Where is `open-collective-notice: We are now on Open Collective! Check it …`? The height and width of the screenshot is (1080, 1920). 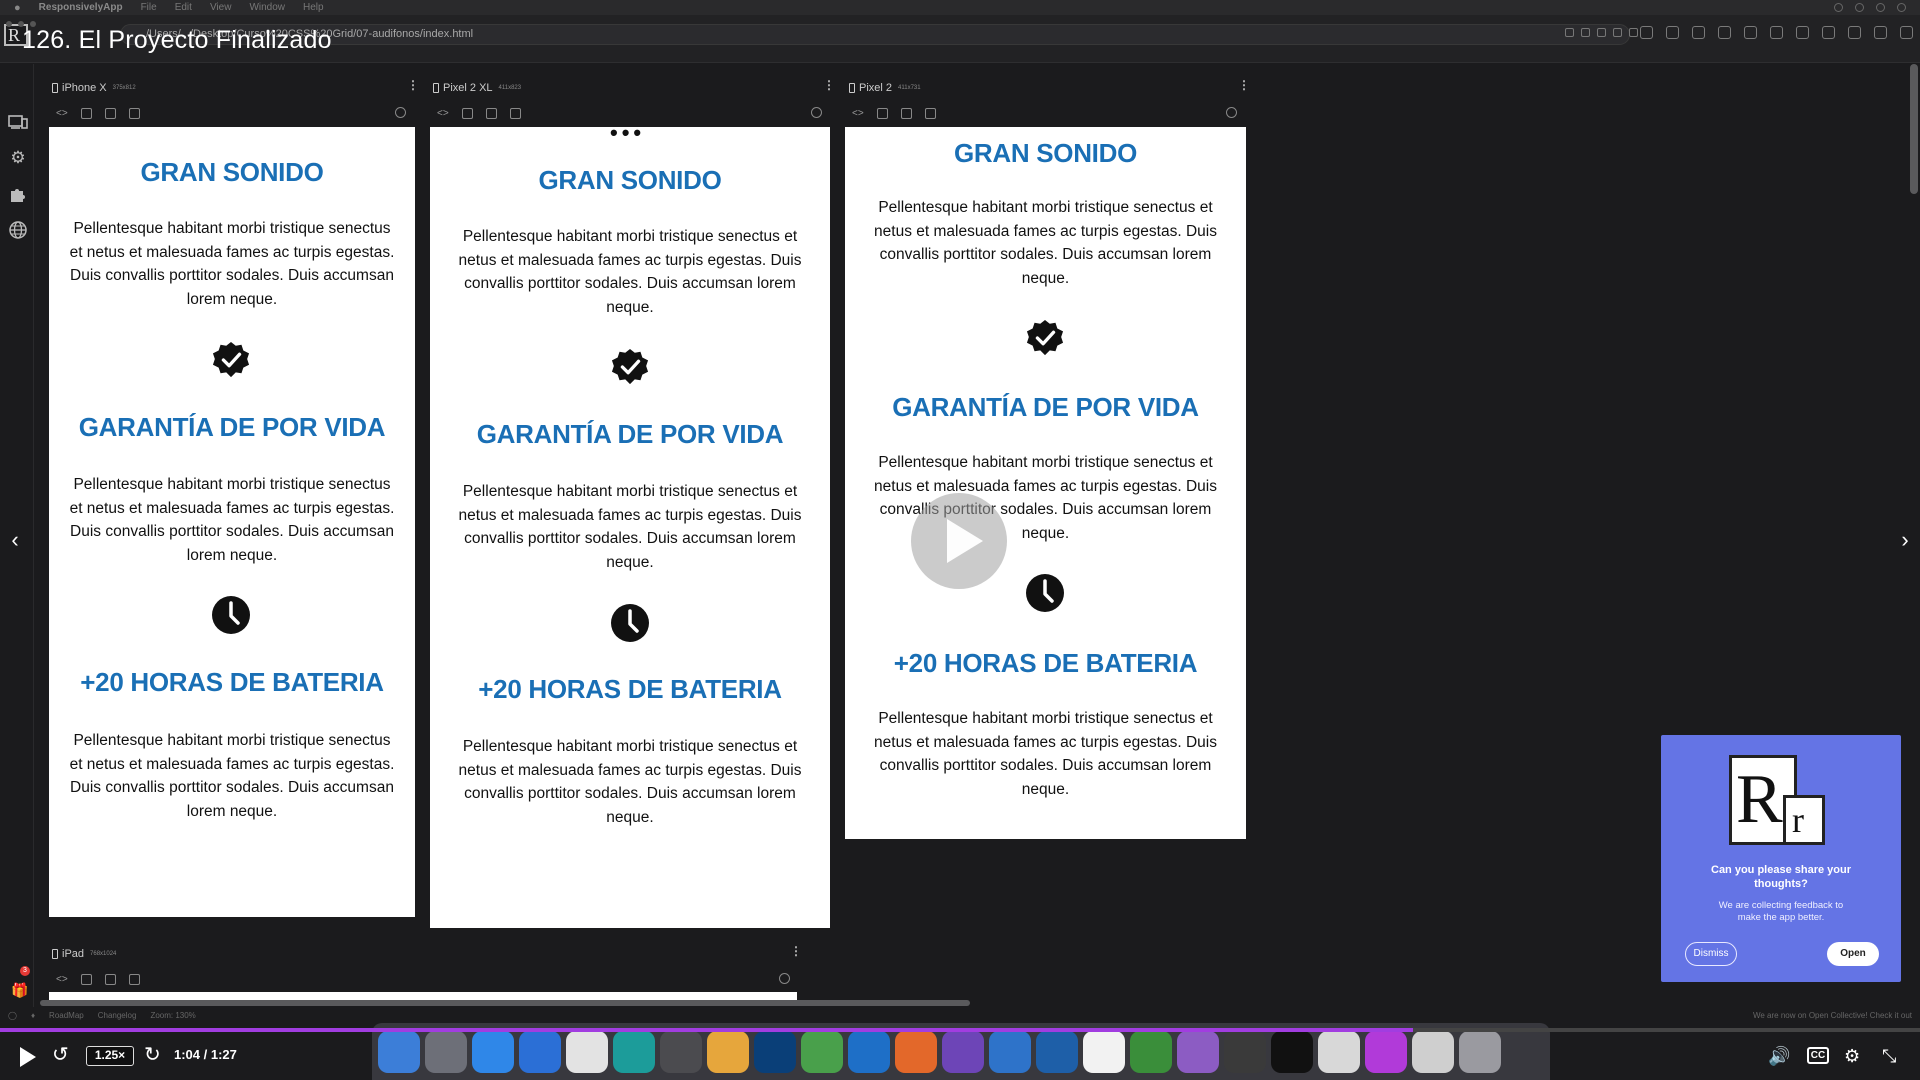 open-collective-notice: We are now on Open Collective! Check it … is located at coordinates (1832, 1015).